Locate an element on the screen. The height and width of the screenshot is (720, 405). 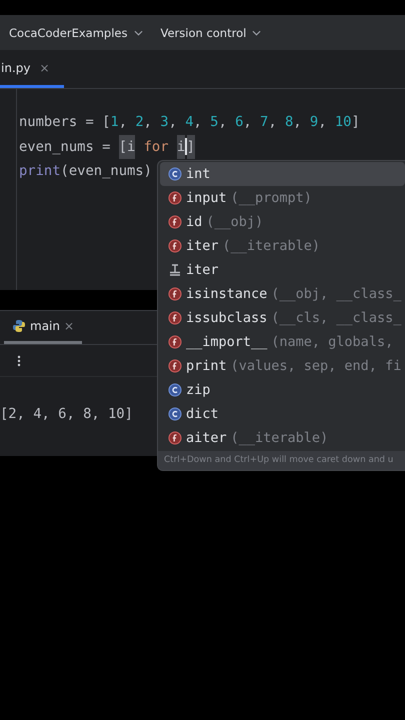
completion-item: __import__ (name, globals, is located at coordinates (282, 342).